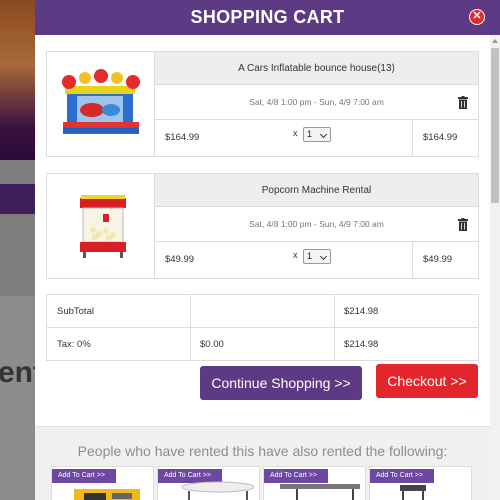  I want to click on subtotal-value: $214.98, so click(361, 311).